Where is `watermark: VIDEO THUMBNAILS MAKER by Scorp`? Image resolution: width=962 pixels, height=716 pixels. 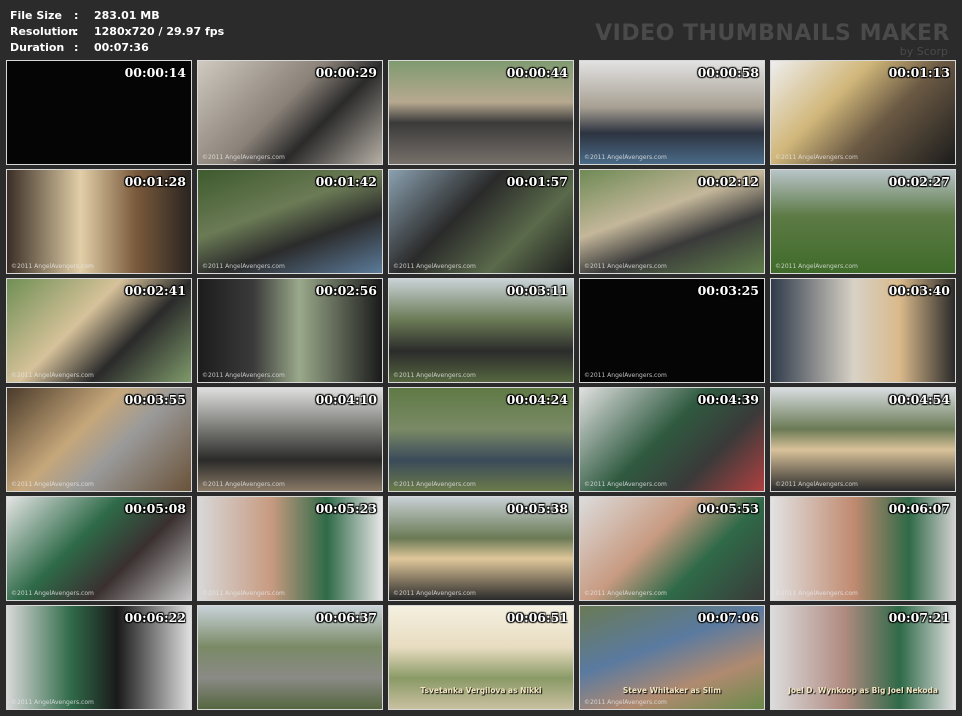 watermark: VIDEO THUMBNAILS MAKER by Scorp is located at coordinates (772, 40).